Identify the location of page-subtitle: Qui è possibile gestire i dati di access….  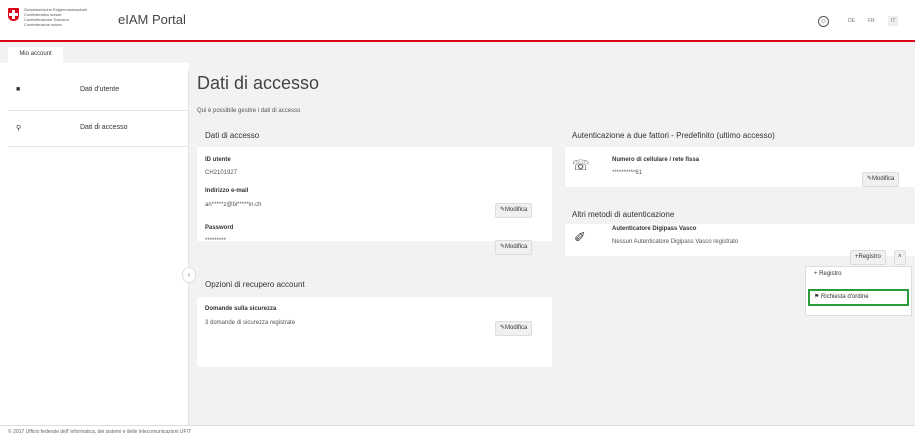
(249, 111).